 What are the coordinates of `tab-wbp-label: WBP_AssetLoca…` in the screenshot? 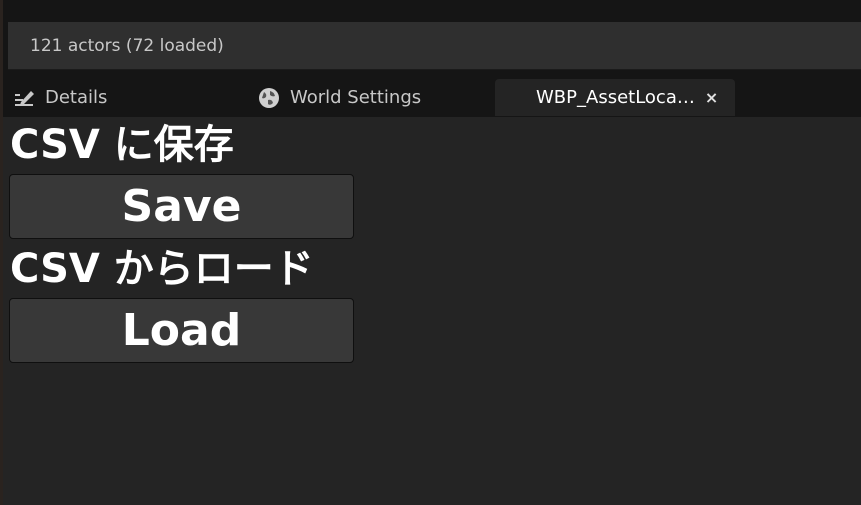 It's located at (615, 97).